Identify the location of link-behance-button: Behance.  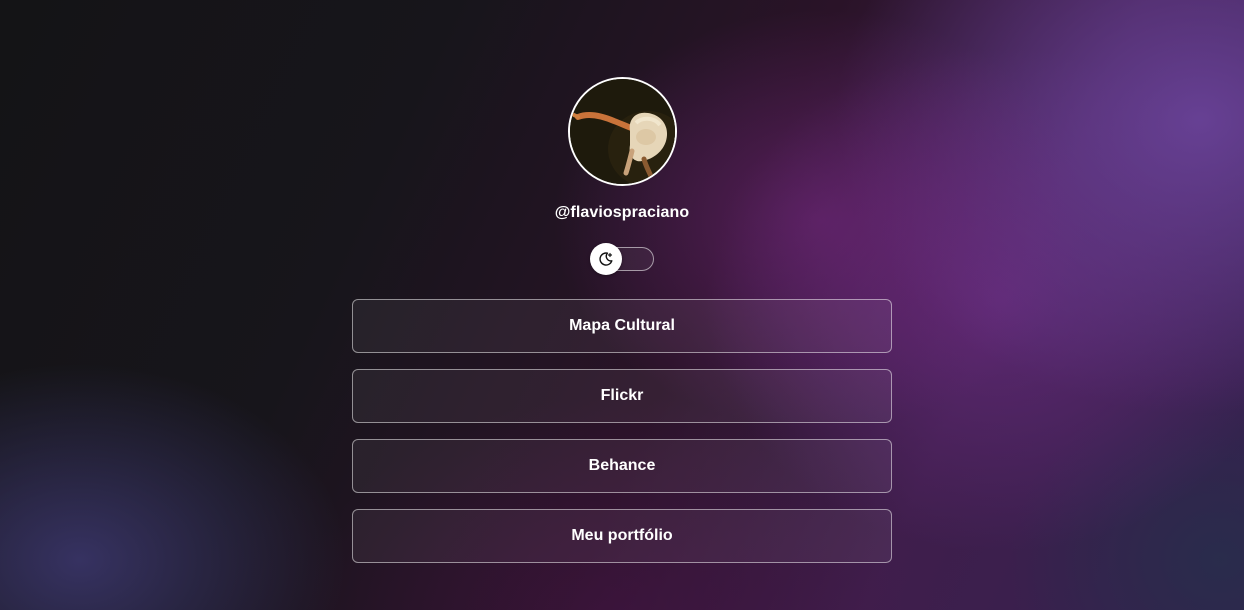
(622, 466).